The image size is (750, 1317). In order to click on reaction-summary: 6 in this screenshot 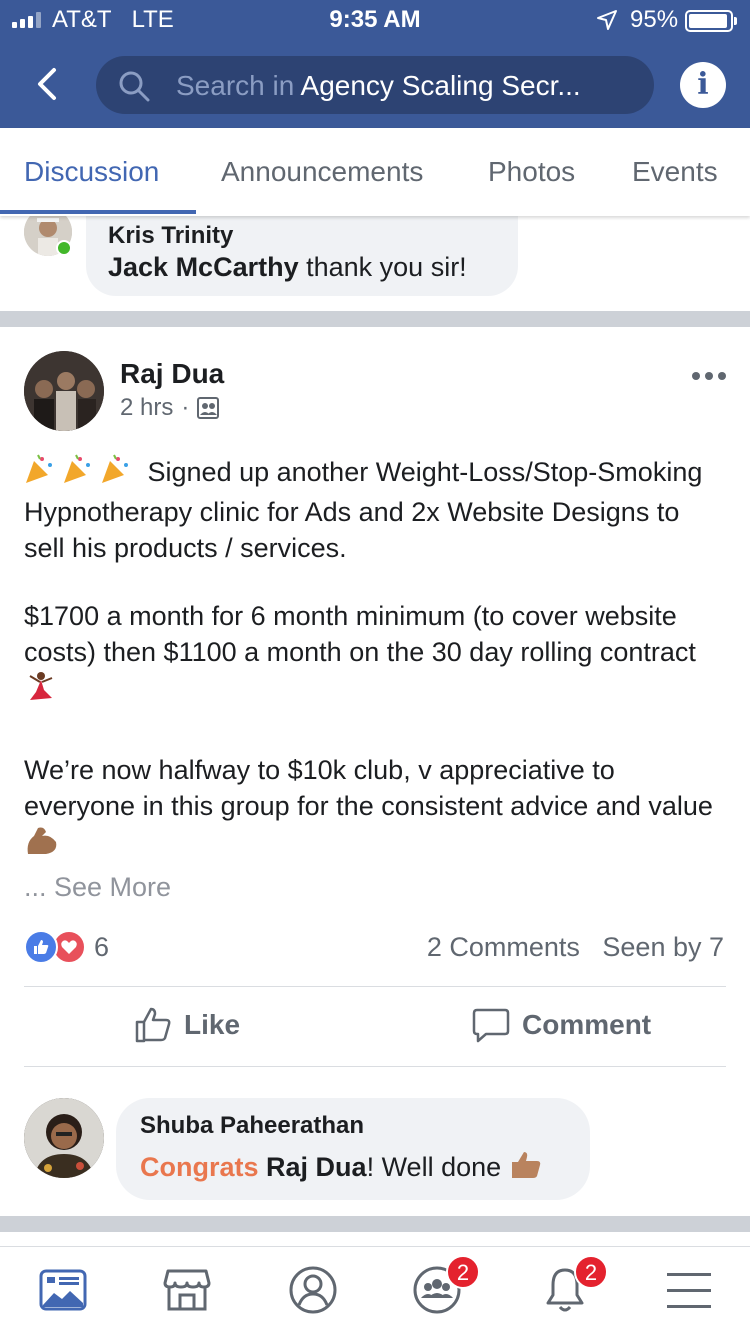, I will do `click(66, 947)`.